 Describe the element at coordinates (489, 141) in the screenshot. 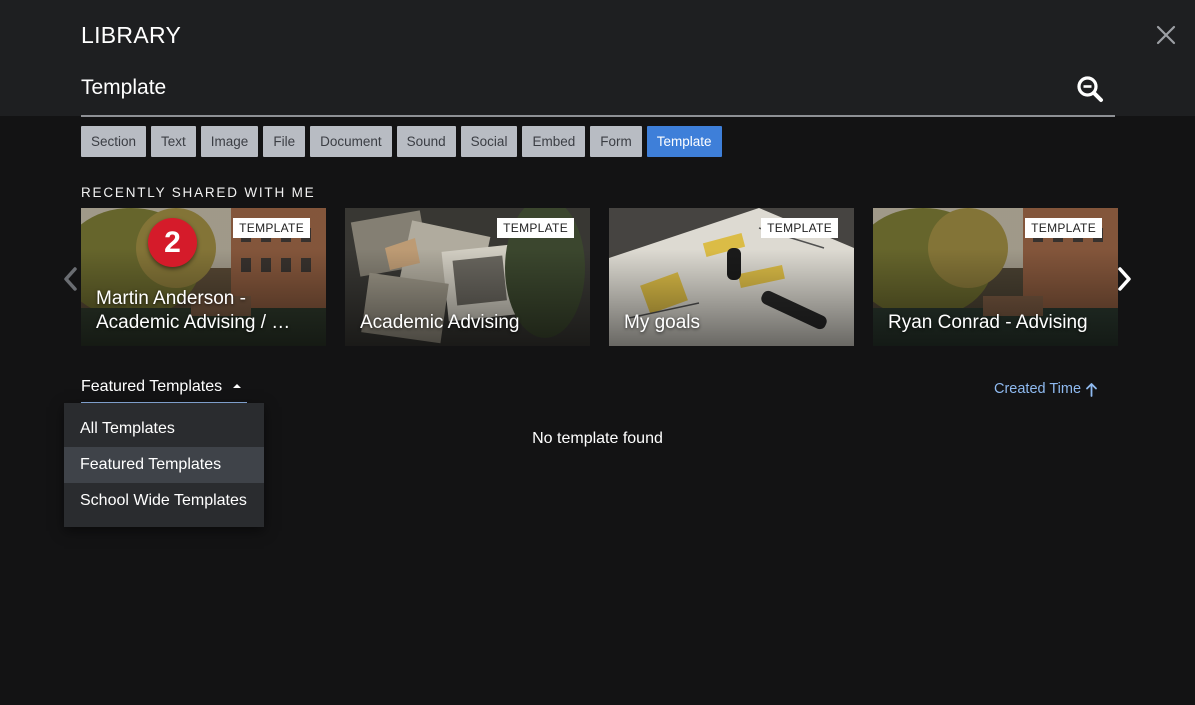

I see `filter-social: Social` at that location.